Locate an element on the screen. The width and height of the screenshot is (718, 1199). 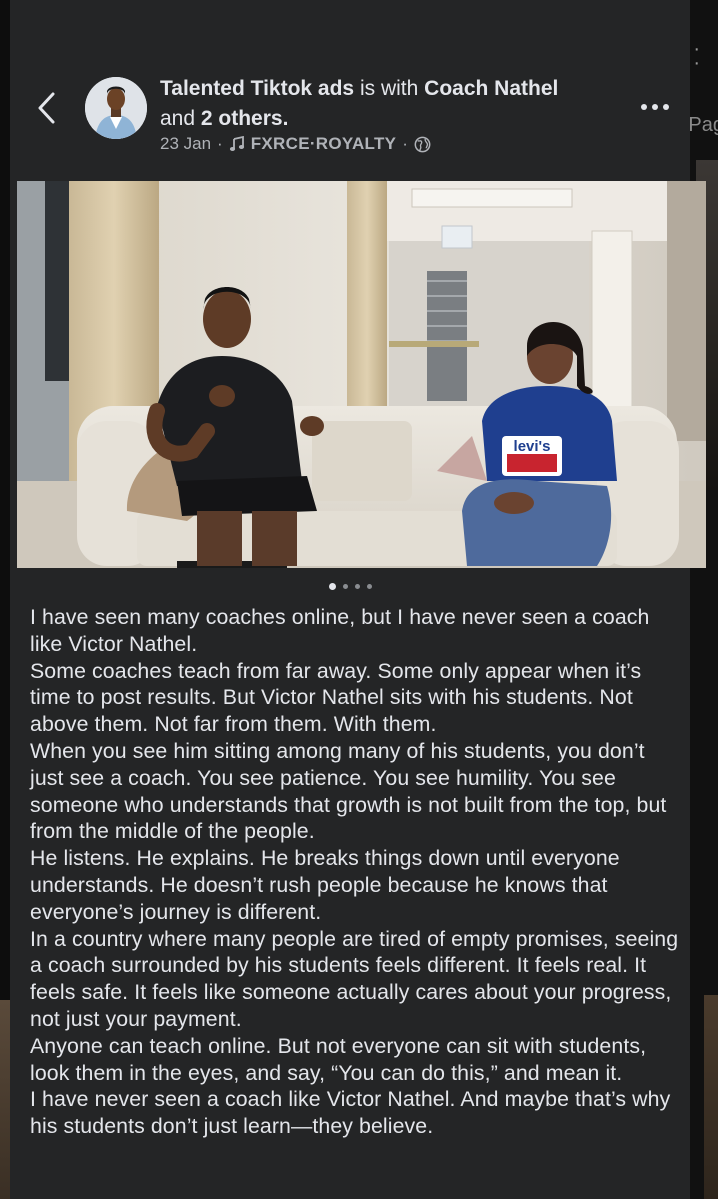
with-text: is with is located at coordinates (389, 88).